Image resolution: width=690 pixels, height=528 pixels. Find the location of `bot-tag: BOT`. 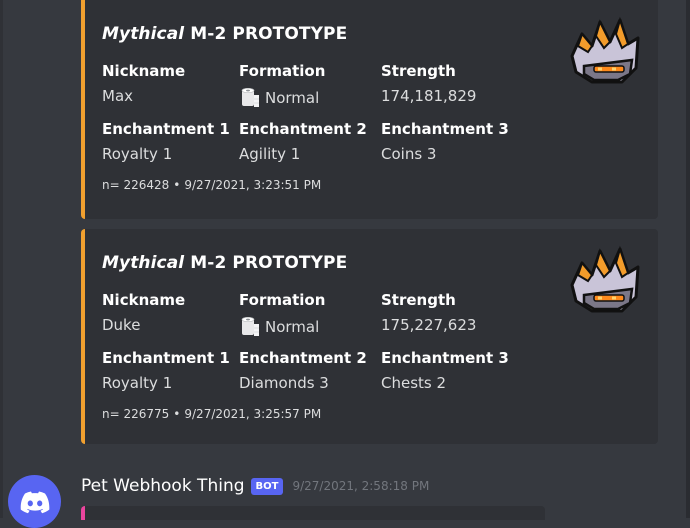

bot-tag: BOT is located at coordinates (267, 486).